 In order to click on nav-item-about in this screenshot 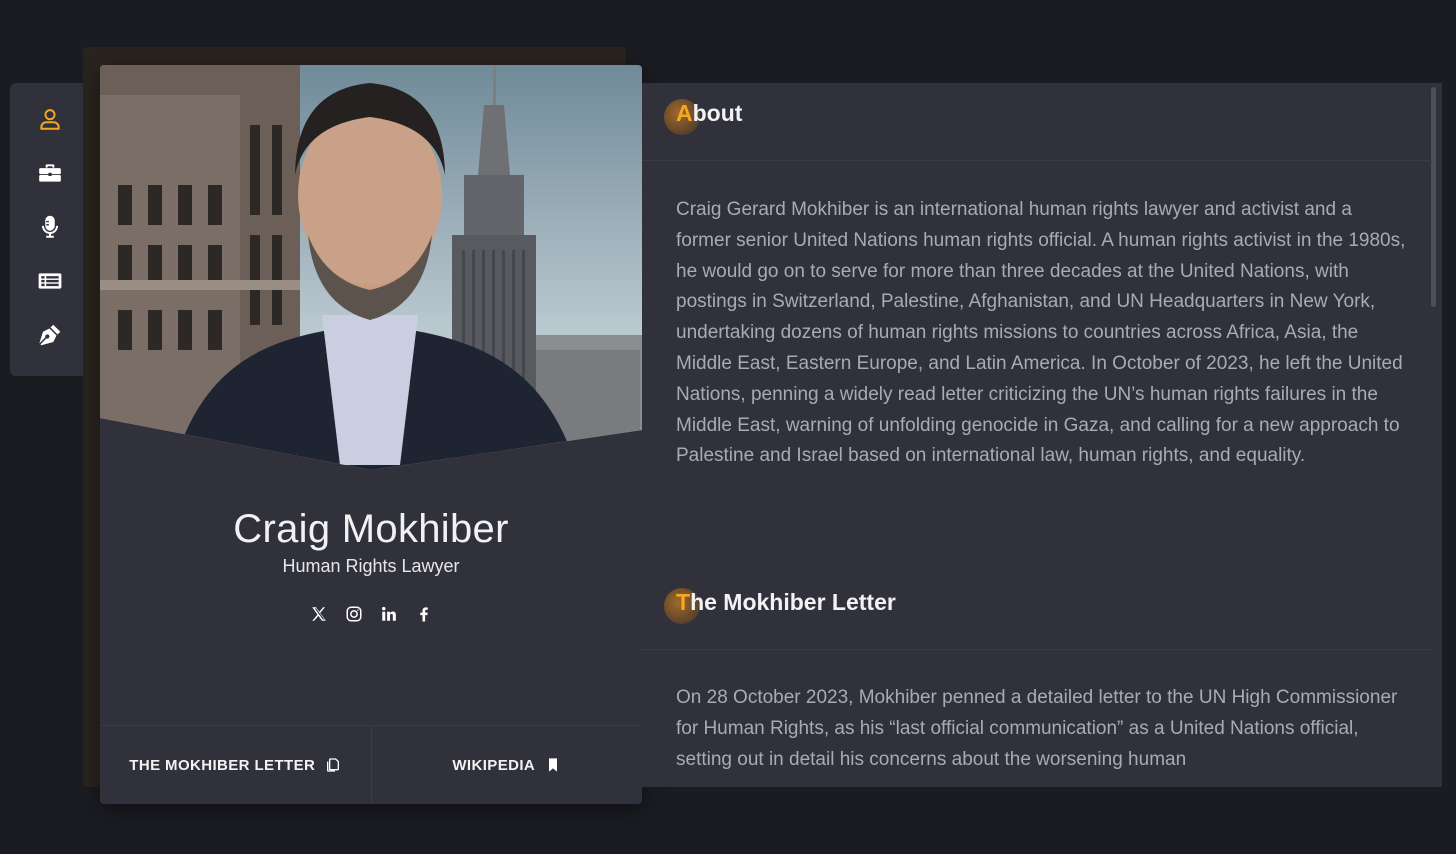, I will do `click(50, 119)`.